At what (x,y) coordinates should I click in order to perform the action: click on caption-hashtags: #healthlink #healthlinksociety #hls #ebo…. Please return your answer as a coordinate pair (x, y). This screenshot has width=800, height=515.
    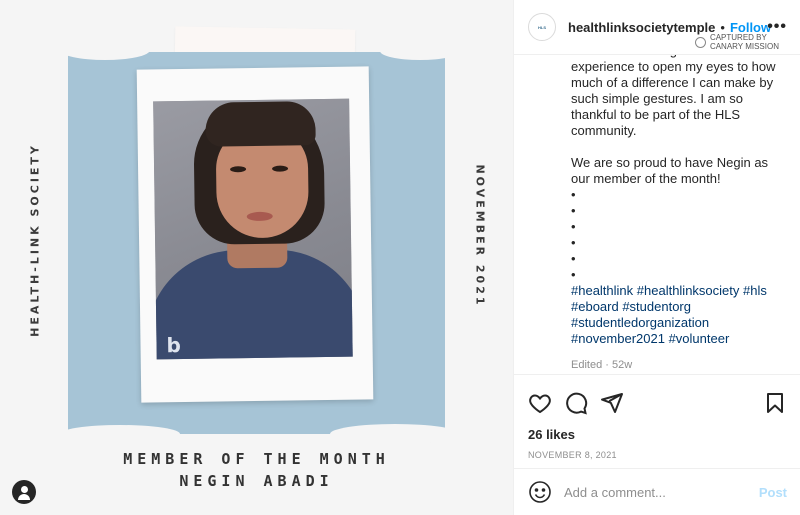
    Looking at the image, I should click on (679, 315).